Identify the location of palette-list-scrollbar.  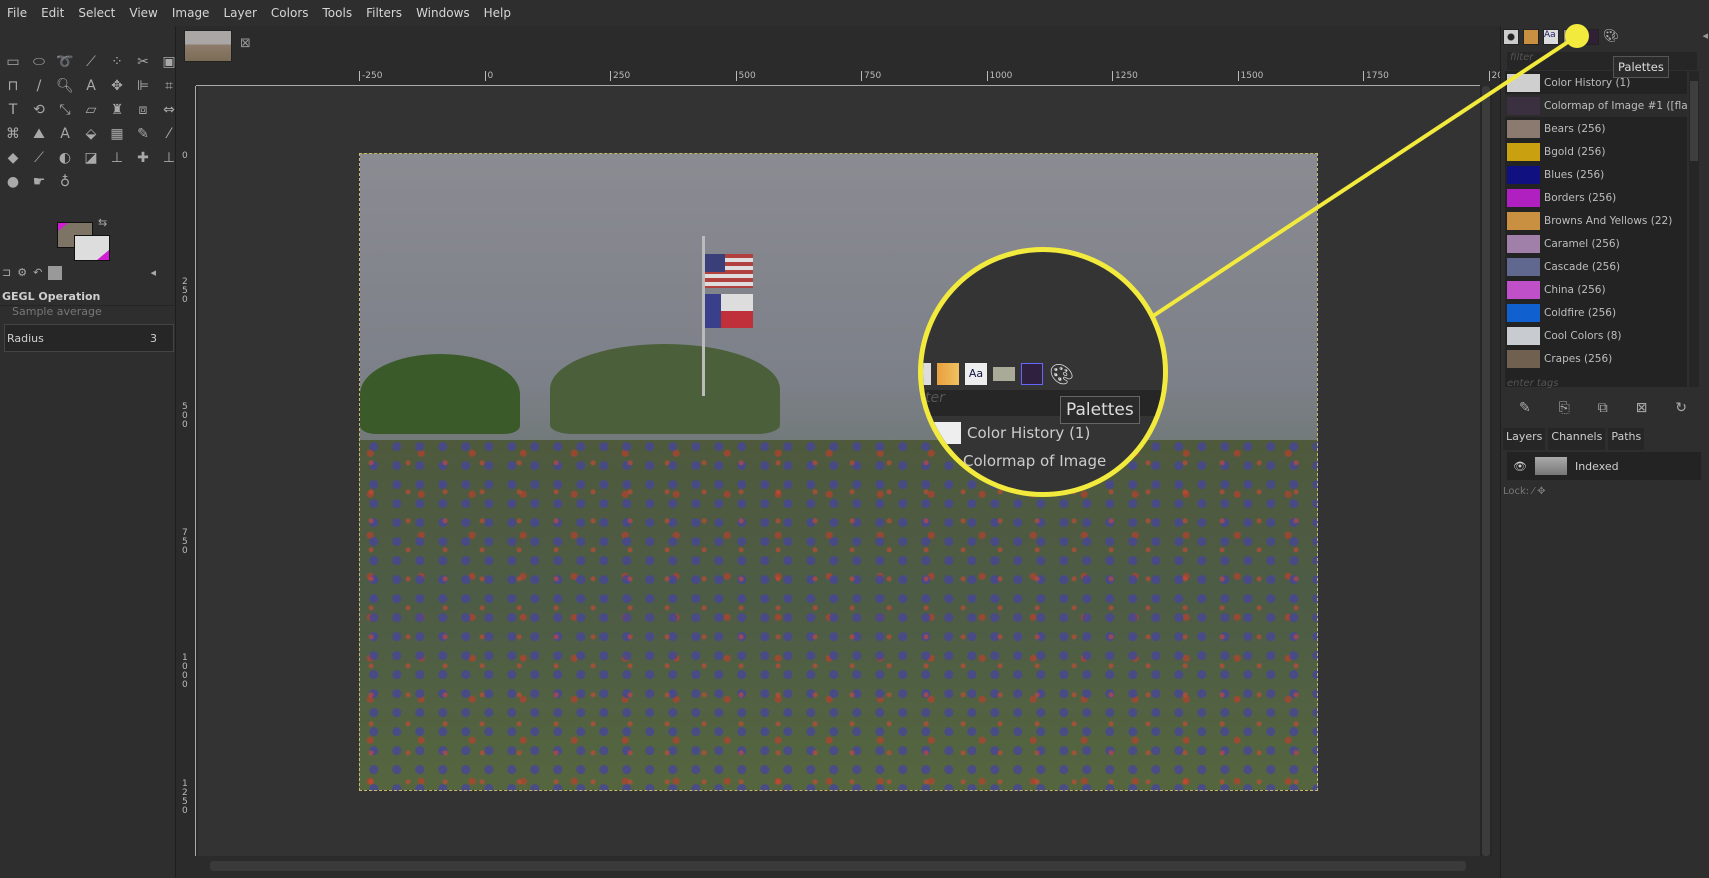
(1694, 229).